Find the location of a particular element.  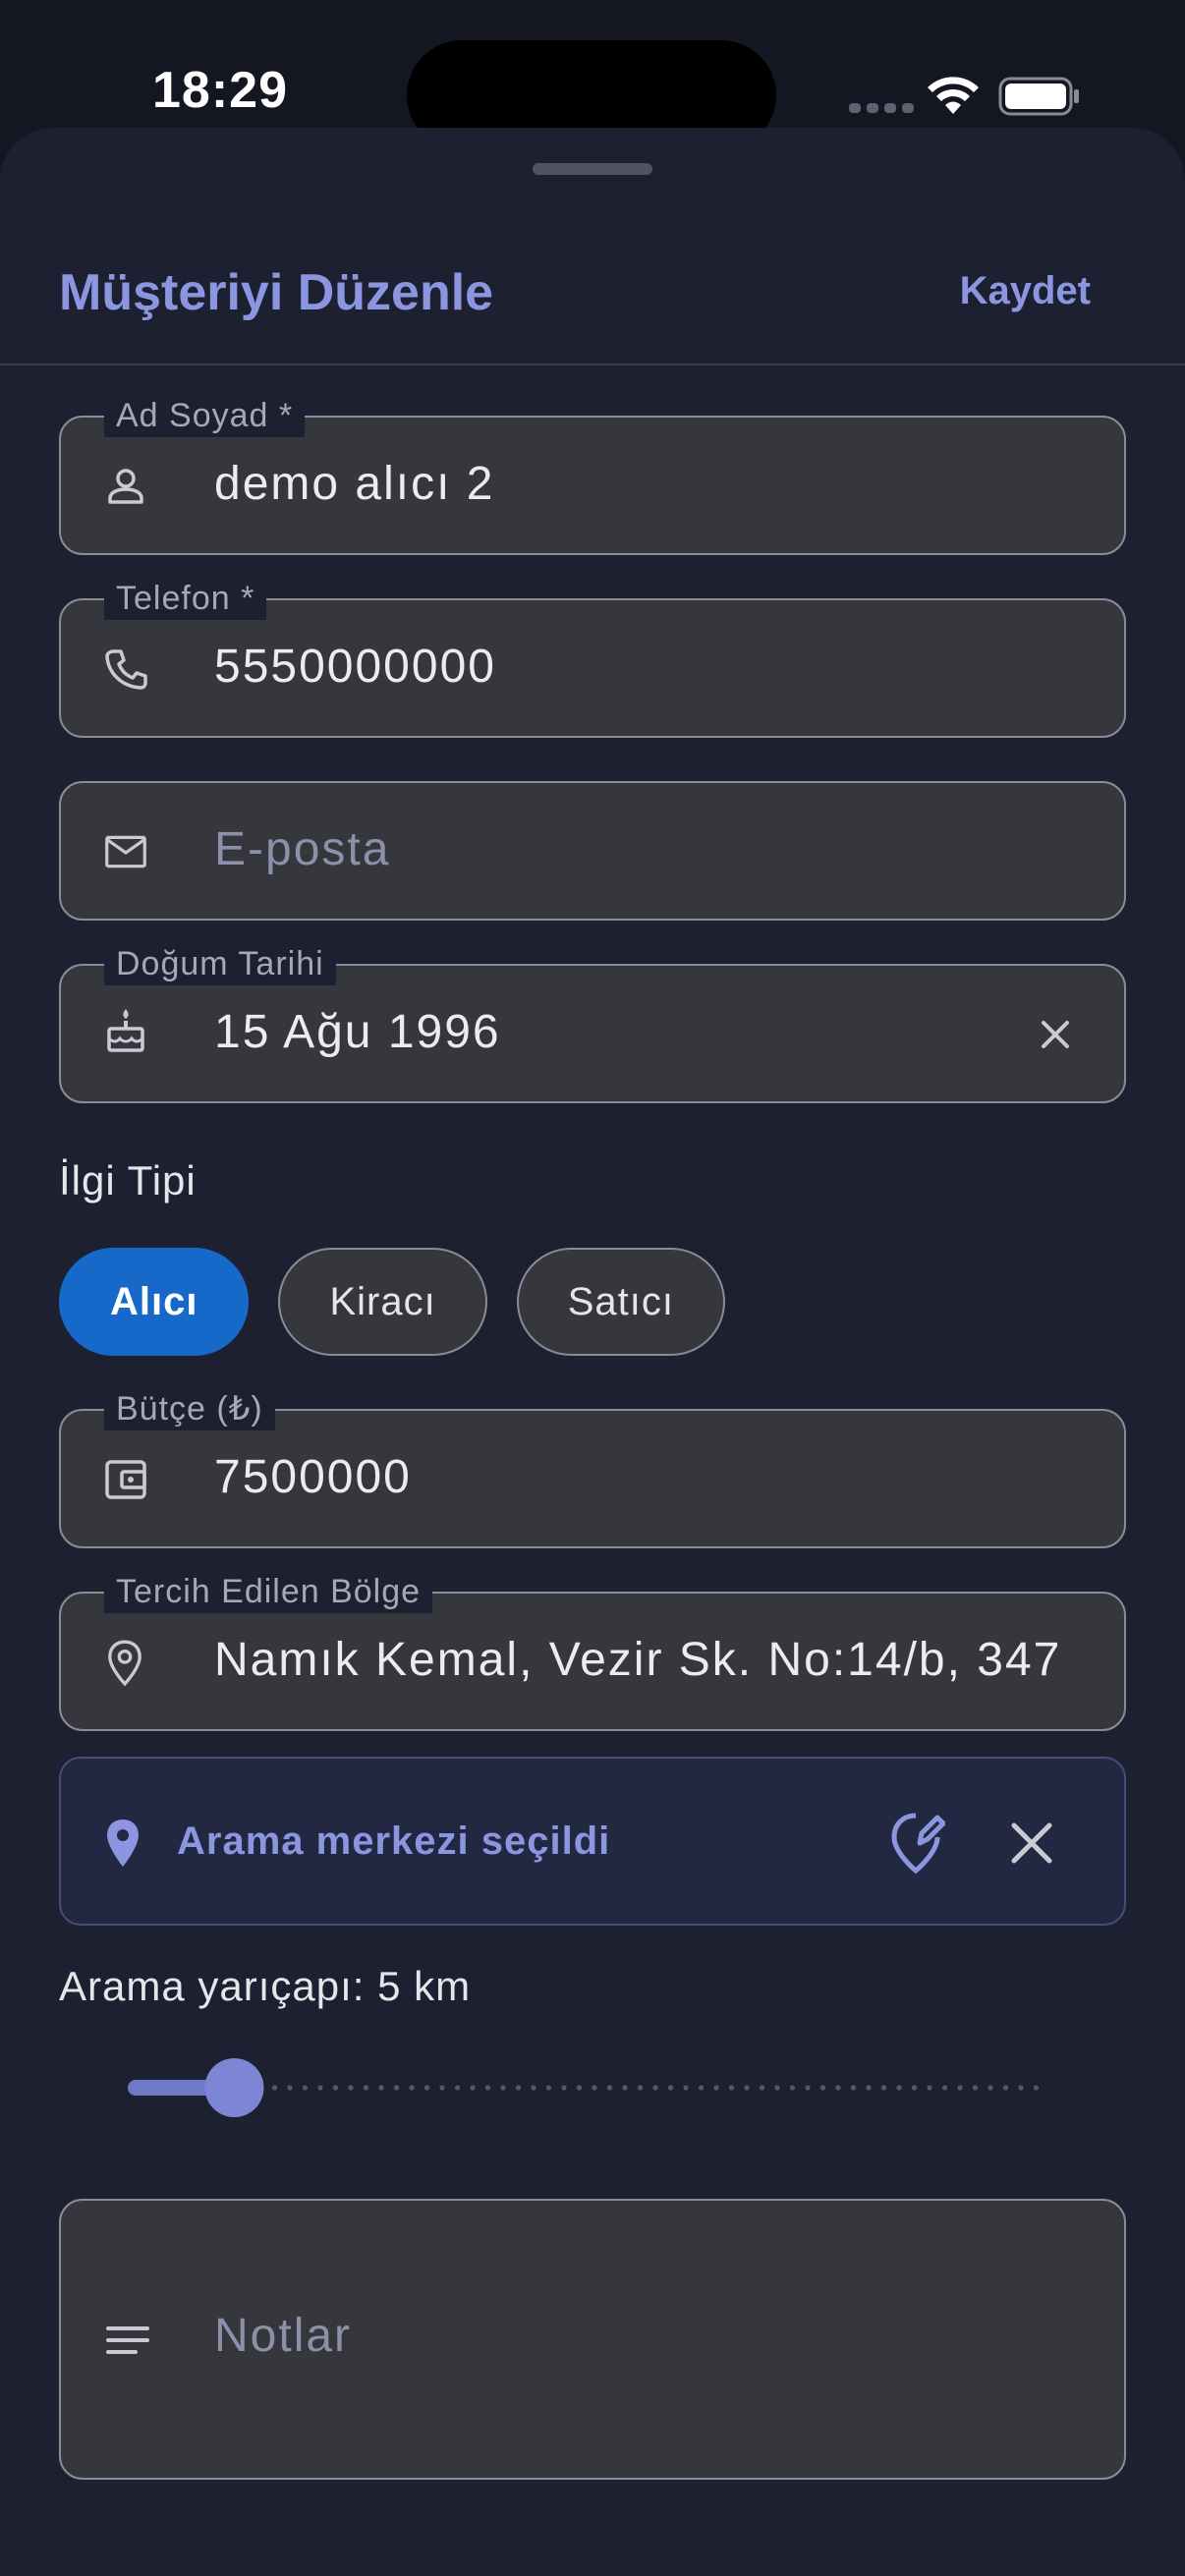

birthday-input: 15 Ağu 1996 is located at coordinates (646, 1032).